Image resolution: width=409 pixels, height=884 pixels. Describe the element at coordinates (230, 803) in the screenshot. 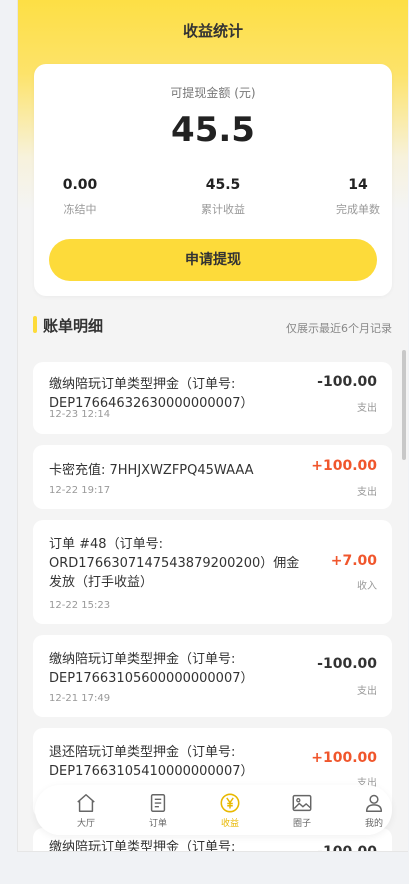

I see `yen-icon` at that location.